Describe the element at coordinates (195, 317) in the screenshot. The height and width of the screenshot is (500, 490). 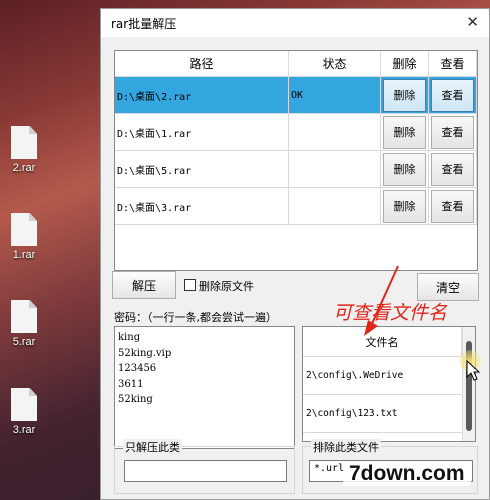
I see `password-label: 密码：（一行一条,都会尝试一遍）` at that location.